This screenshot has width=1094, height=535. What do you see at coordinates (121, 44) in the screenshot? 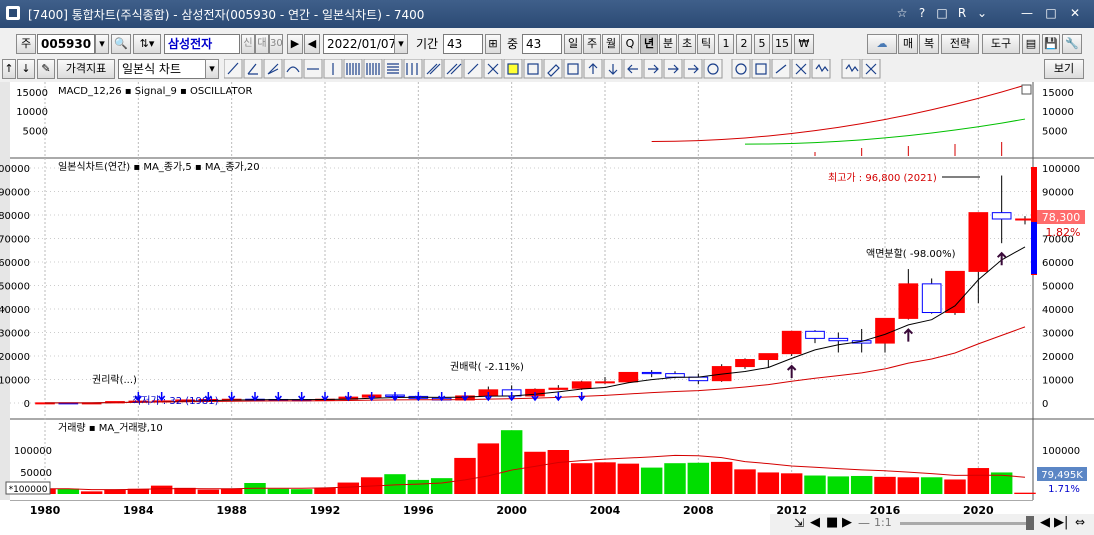
I see `search-icon: 🔍` at bounding box center [121, 44].